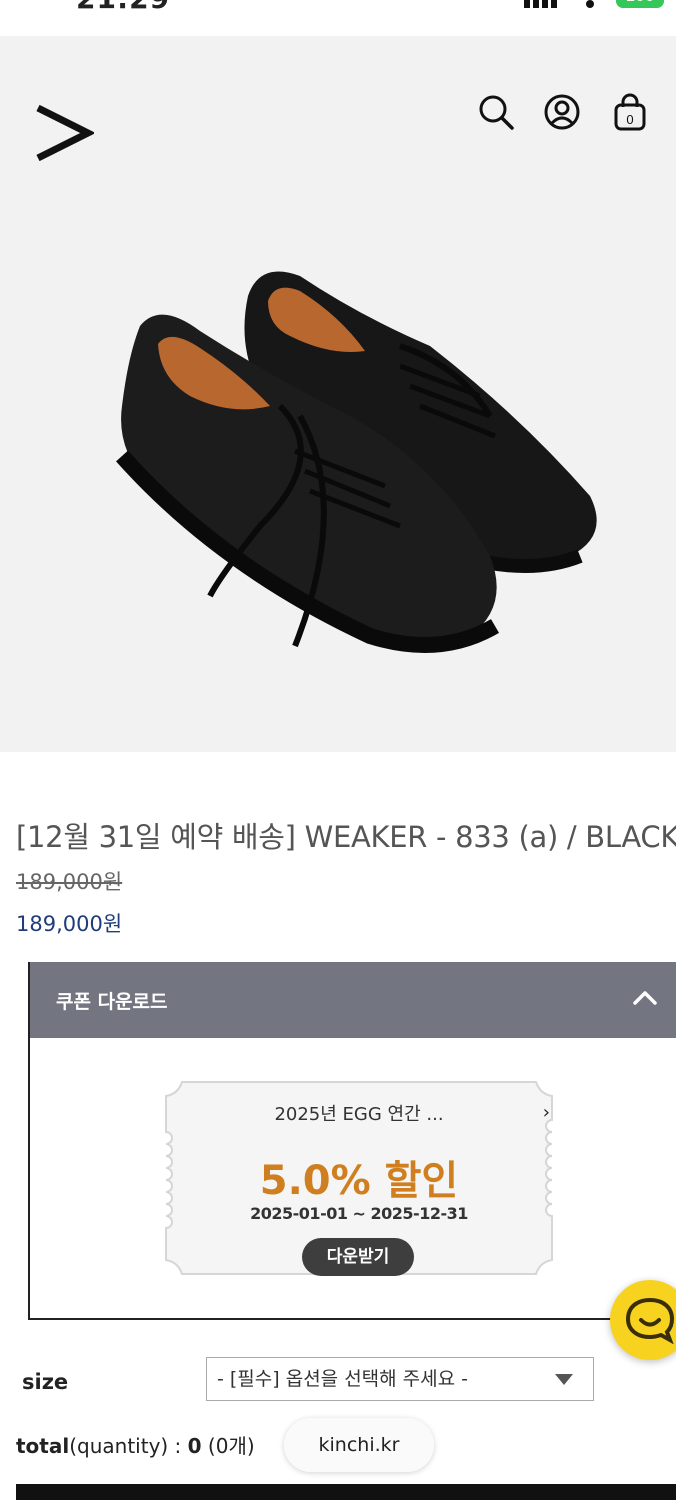  Describe the element at coordinates (194, 1446) in the screenshot. I see `total-count: 0` at that location.